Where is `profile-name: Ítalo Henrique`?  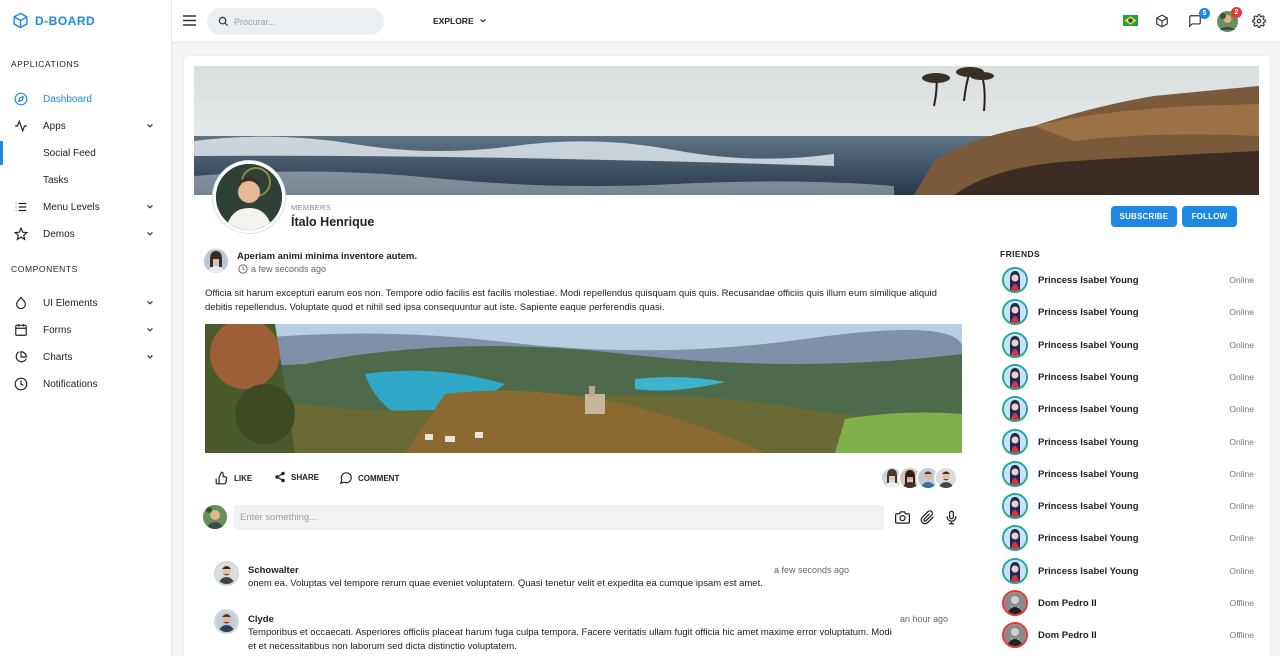
profile-name: Ítalo Henrique is located at coordinates (333, 222).